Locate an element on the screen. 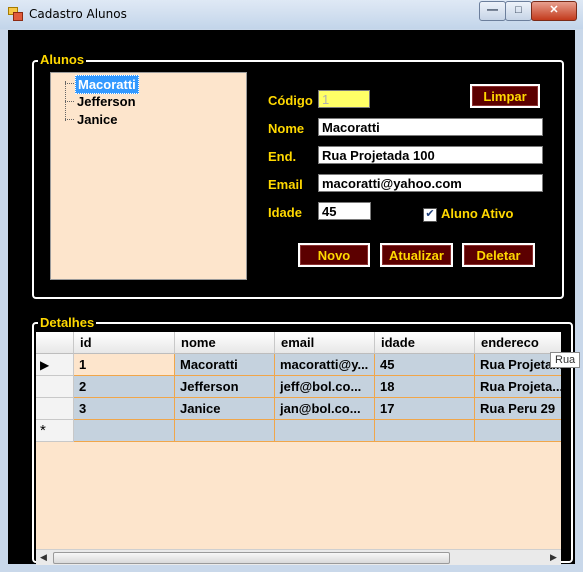  scroll-left-icon: ◀ is located at coordinates (43, 557).